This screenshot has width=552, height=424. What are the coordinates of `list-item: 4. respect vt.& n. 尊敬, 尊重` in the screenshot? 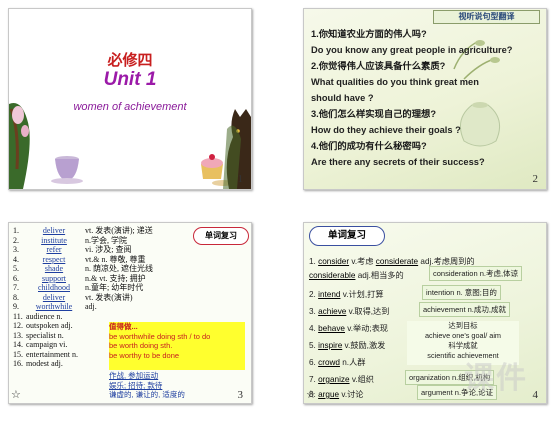 It's located at (113, 260).